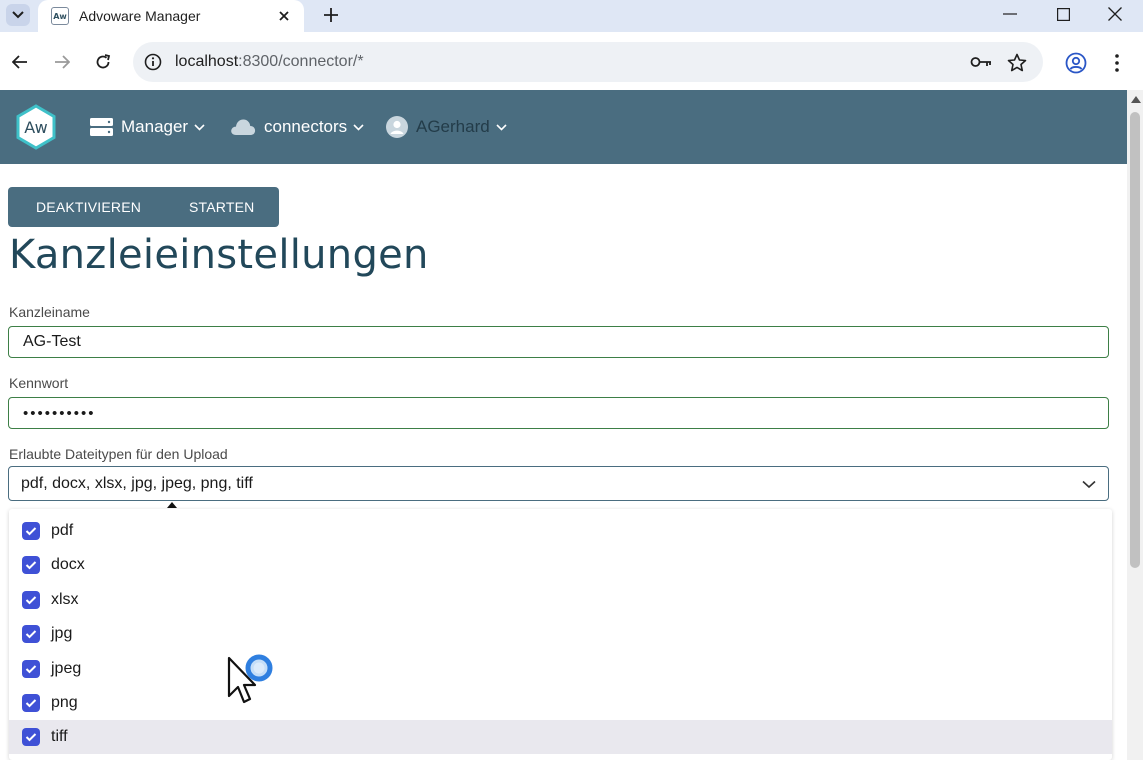  Describe the element at coordinates (39, 383) in the screenshot. I see `password-label: Kennwort` at that location.